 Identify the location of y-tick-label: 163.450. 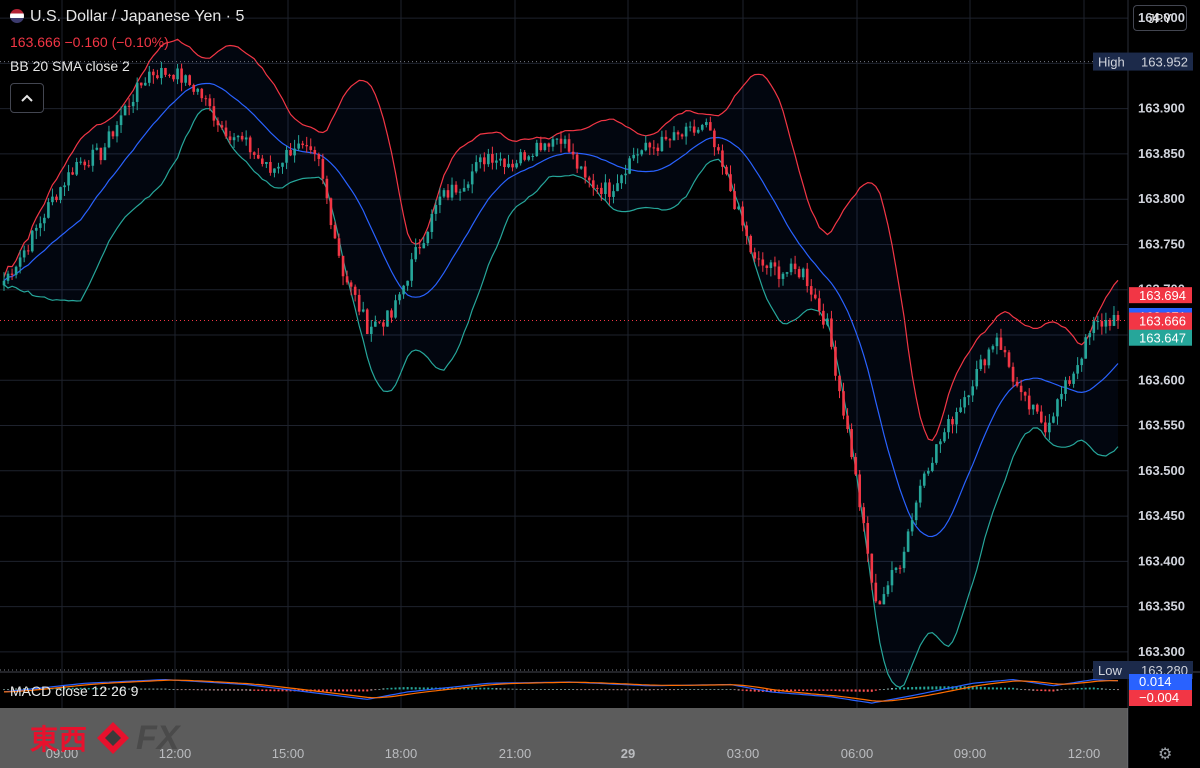
(1161, 515).